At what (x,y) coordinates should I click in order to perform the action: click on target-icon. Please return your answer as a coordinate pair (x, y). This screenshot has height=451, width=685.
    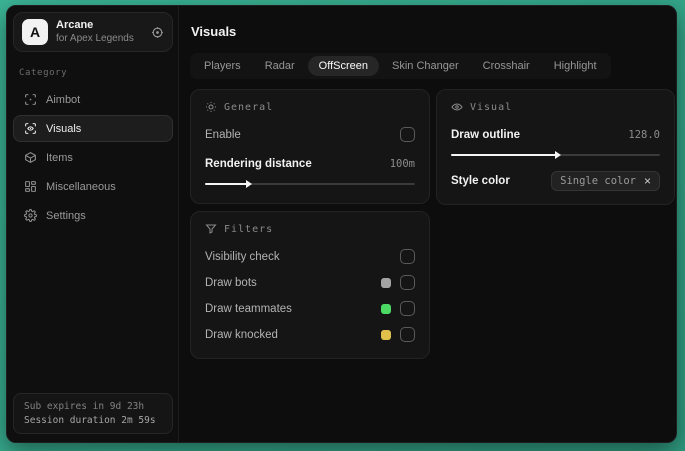
    Looking at the image, I should click on (157, 32).